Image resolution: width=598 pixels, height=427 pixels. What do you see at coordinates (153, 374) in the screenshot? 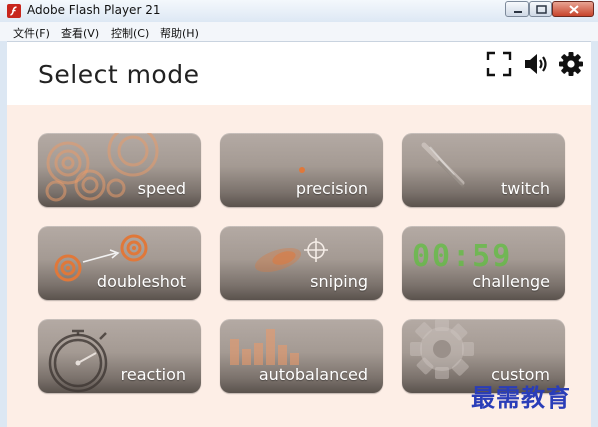
I see `mode-label-reaction: reaction` at bounding box center [153, 374].